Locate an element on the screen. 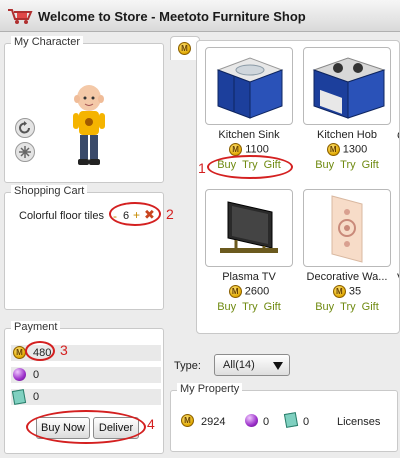 This screenshot has height=458, width=400. snowflake-icon is located at coordinates (25, 152).